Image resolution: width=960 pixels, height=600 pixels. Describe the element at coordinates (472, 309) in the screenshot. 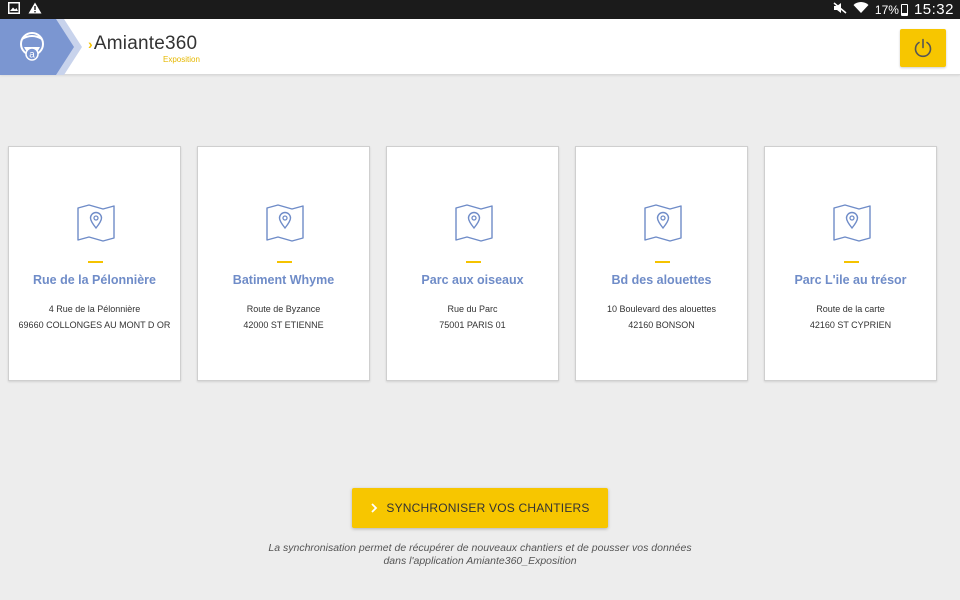

I see `chantier-address: Rue du Parc` at that location.